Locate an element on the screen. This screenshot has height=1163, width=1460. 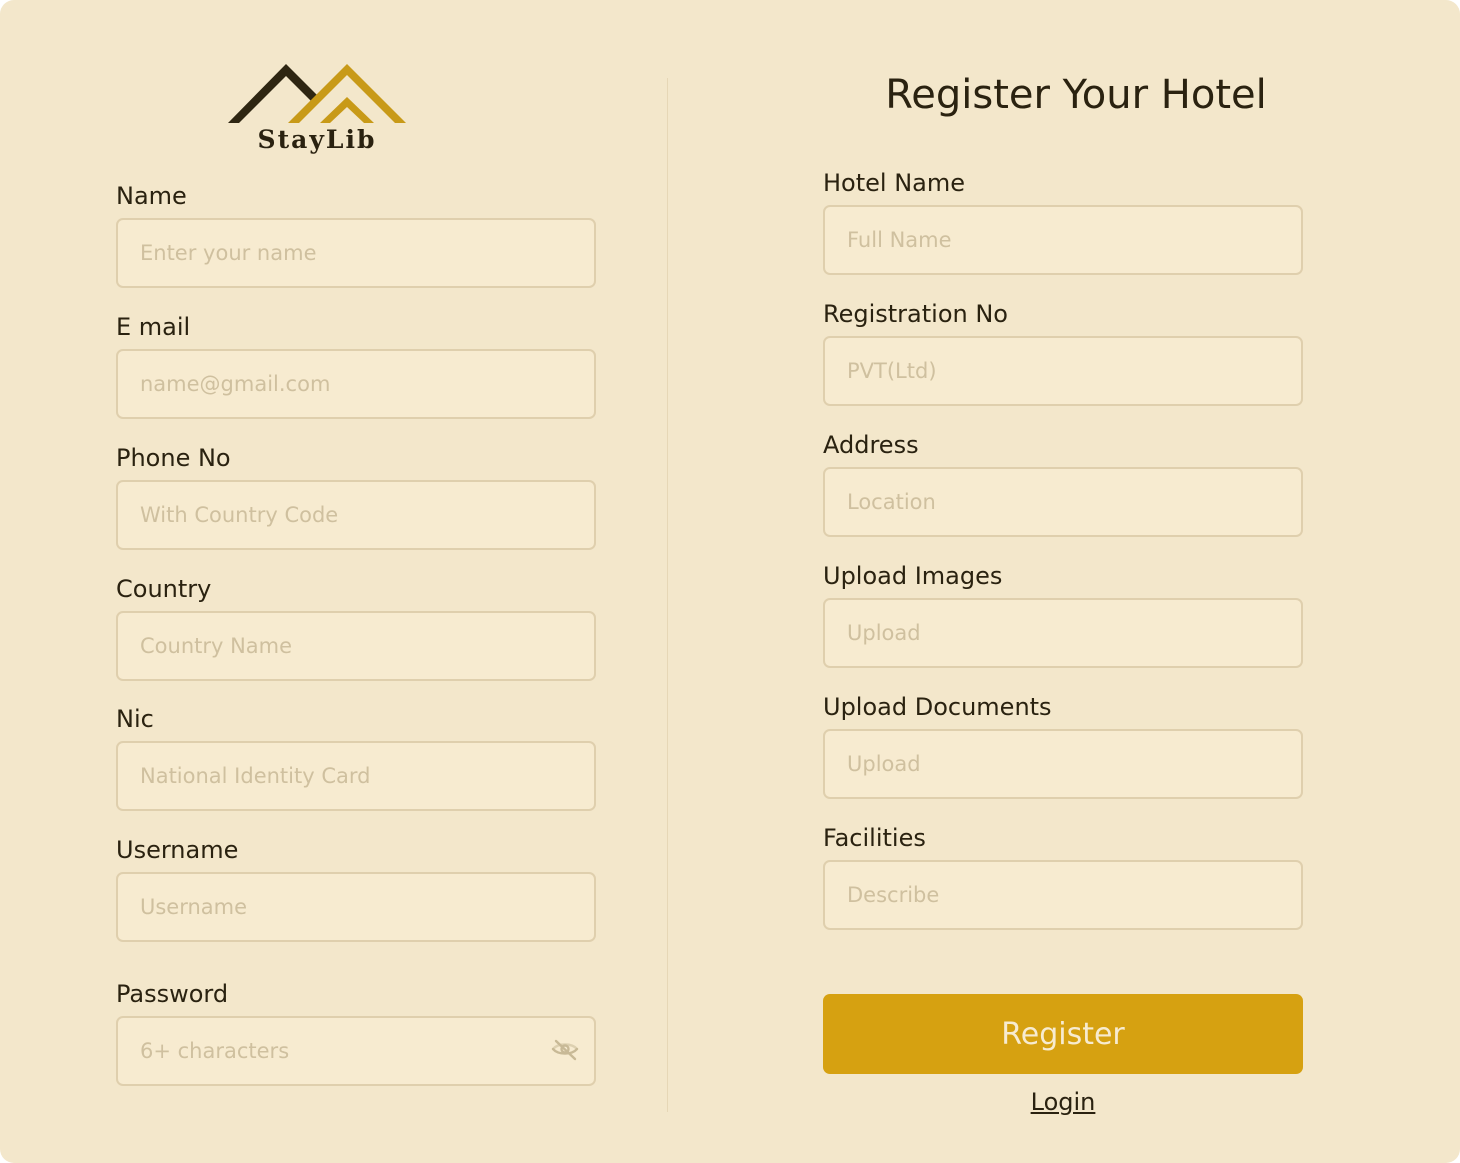
staylib-logo: StayLib is located at coordinates (317, 111).